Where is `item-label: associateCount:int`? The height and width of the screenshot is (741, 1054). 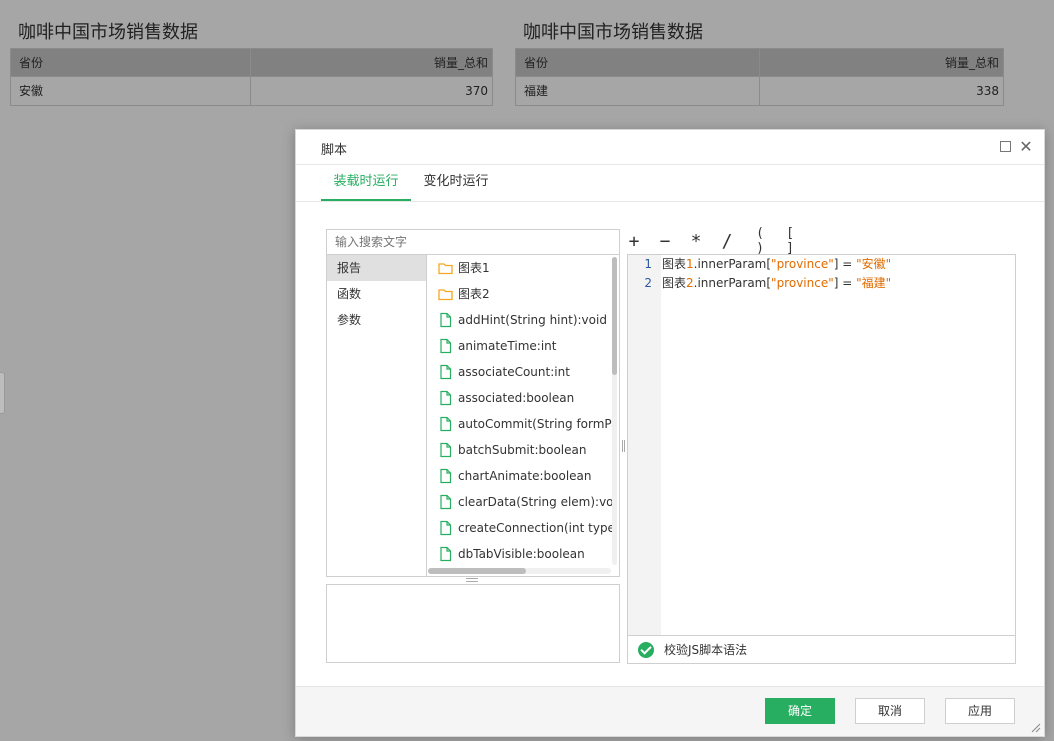
item-label: associateCount:int is located at coordinates (514, 372).